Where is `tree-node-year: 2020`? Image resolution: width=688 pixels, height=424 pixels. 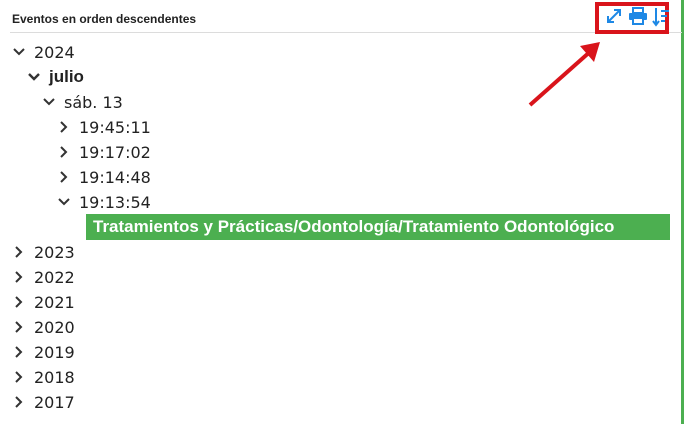 tree-node-year: 2020 is located at coordinates (43, 327).